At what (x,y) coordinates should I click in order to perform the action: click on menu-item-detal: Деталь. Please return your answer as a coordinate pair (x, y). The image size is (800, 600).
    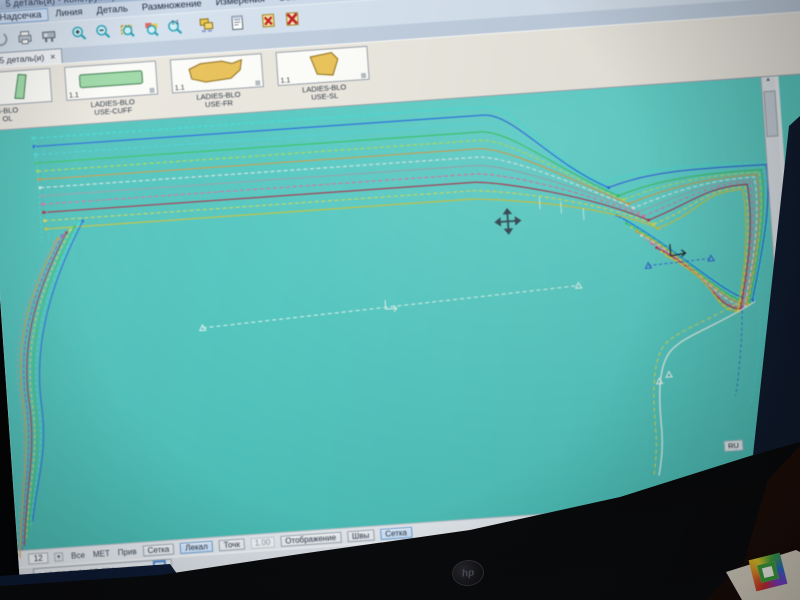
    Looking at the image, I should click on (112, 10).